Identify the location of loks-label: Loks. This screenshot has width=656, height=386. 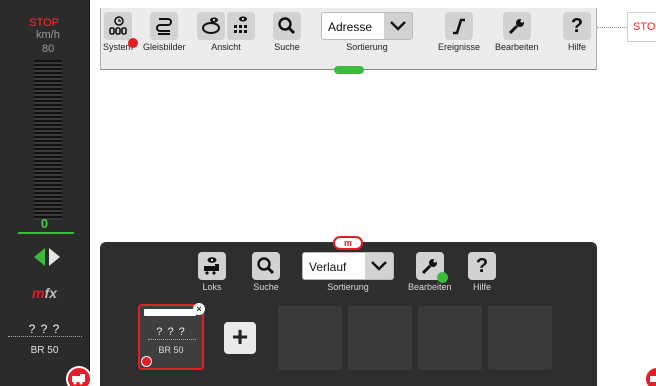
(212, 287).